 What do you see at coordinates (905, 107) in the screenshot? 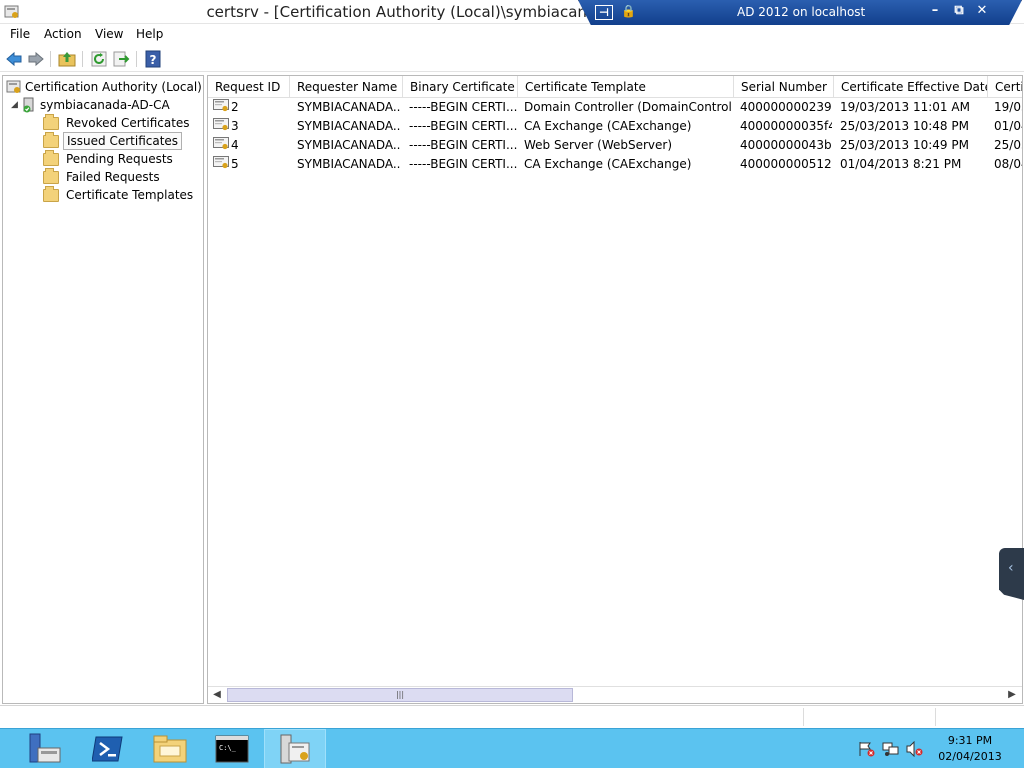
I see `cell-effective-date: 19/03/2013 11:01 AM` at bounding box center [905, 107].